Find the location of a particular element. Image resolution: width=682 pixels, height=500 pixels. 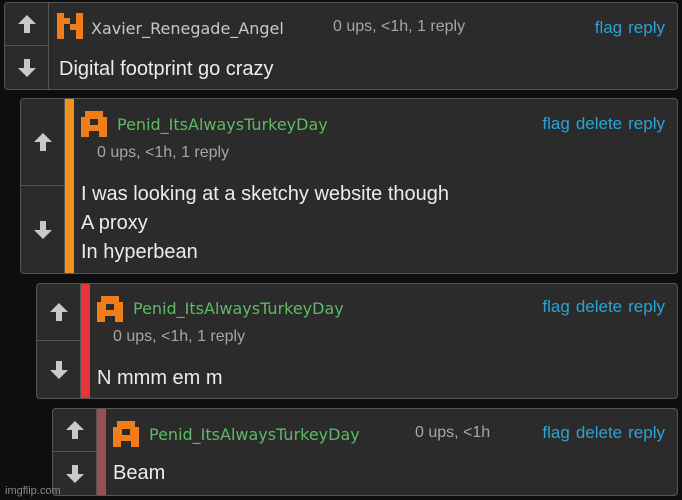

watermark: imgflip.com is located at coordinates (33, 491).